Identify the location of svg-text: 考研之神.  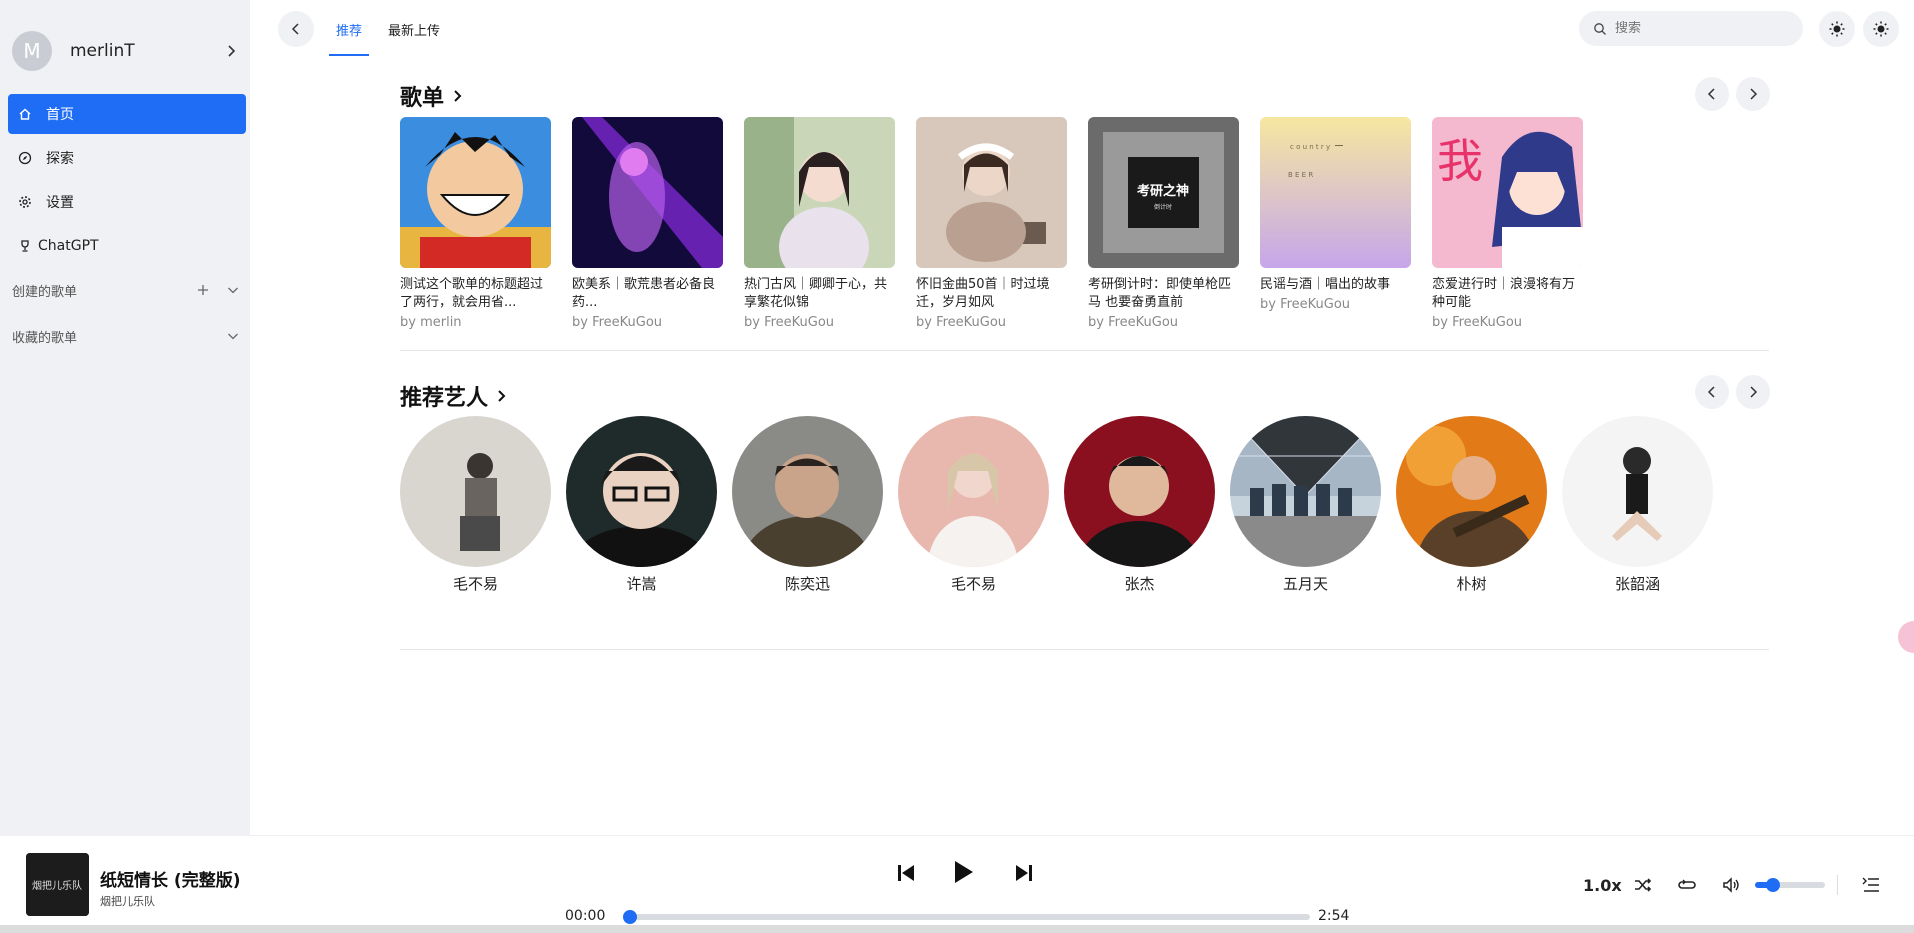
(1163, 191).